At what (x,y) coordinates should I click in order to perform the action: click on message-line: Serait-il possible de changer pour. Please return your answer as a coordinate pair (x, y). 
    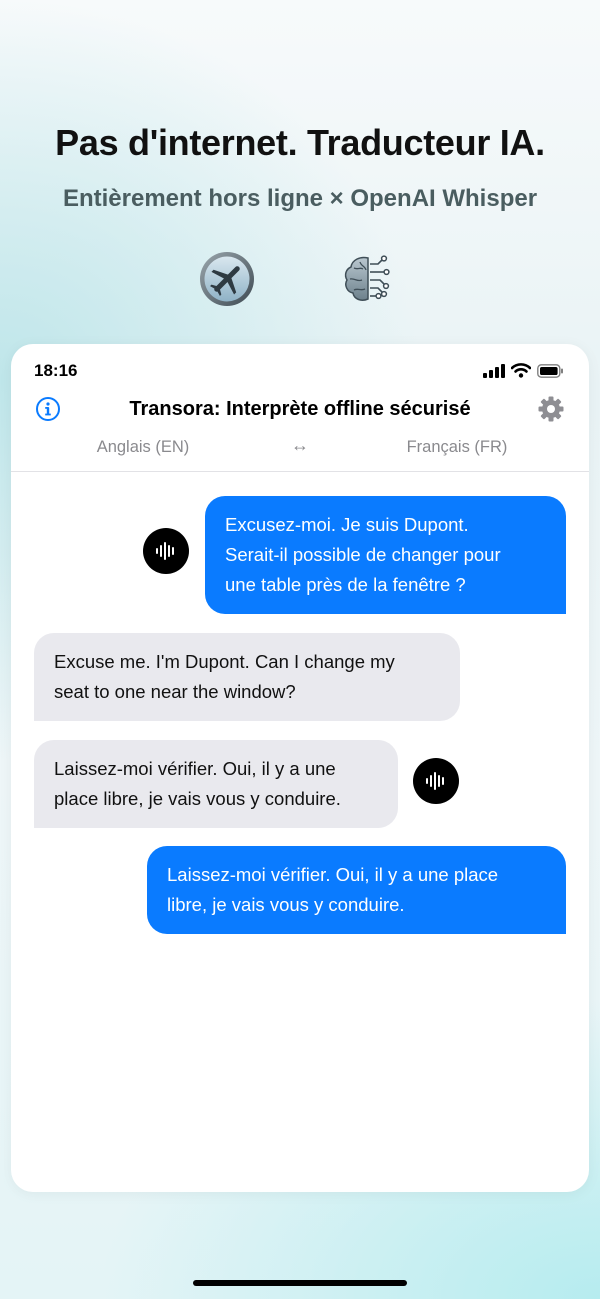
    Looking at the image, I should click on (363, 554).